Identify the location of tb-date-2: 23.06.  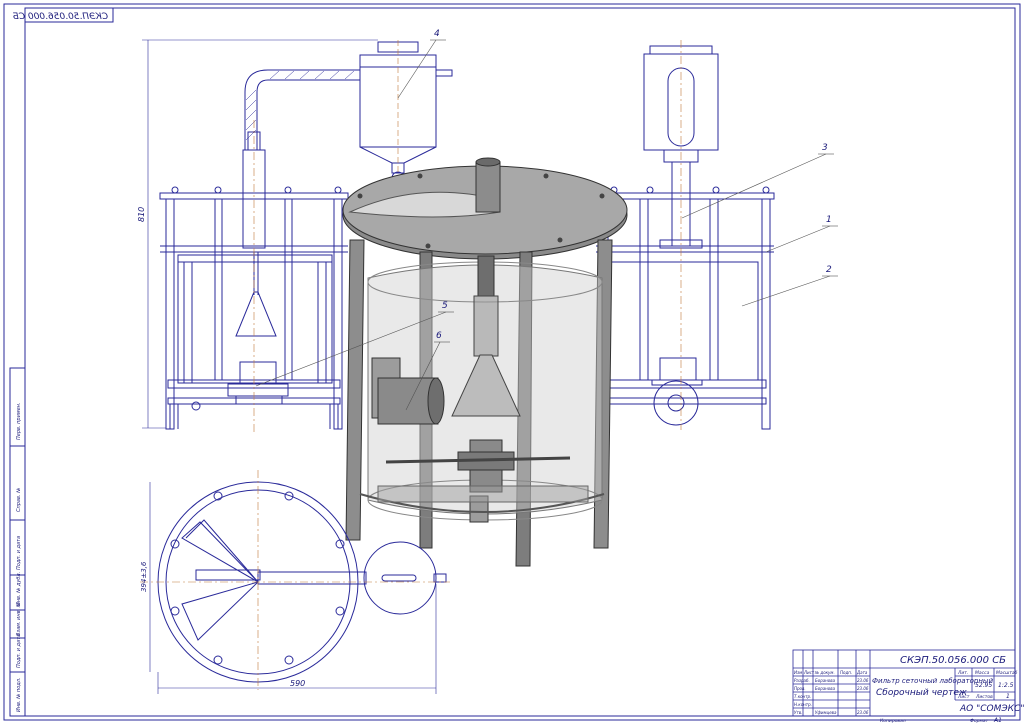
(863, 688).